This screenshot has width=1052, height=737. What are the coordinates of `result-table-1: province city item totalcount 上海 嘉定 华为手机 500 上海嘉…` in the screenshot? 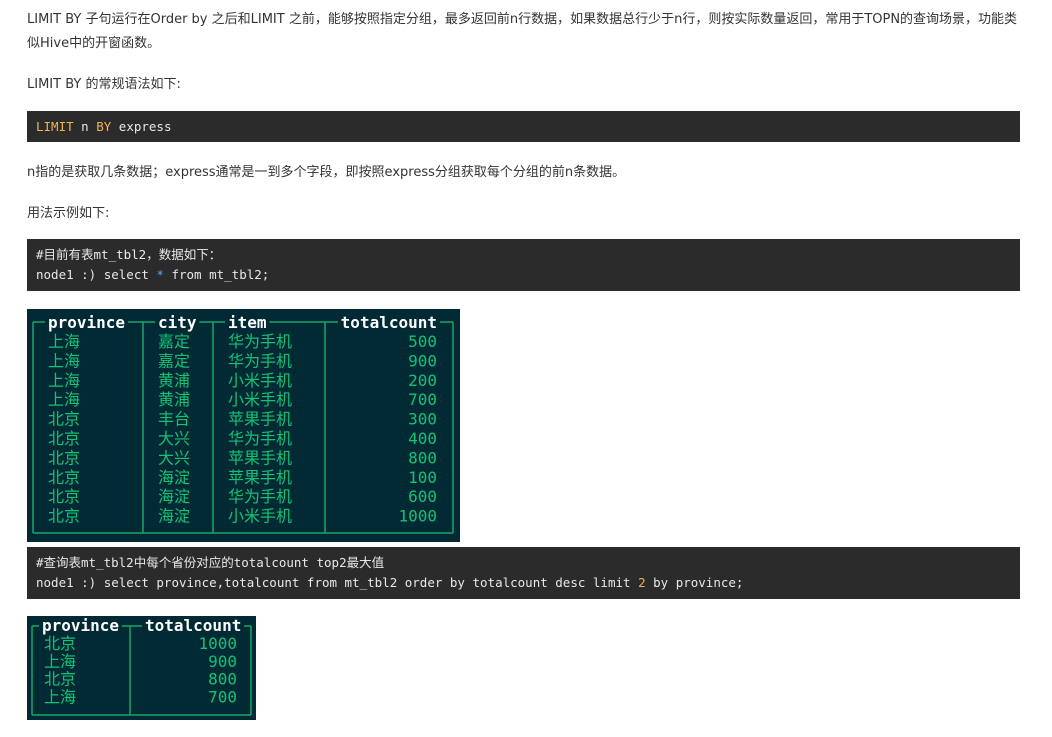 It's located at (243, 425).